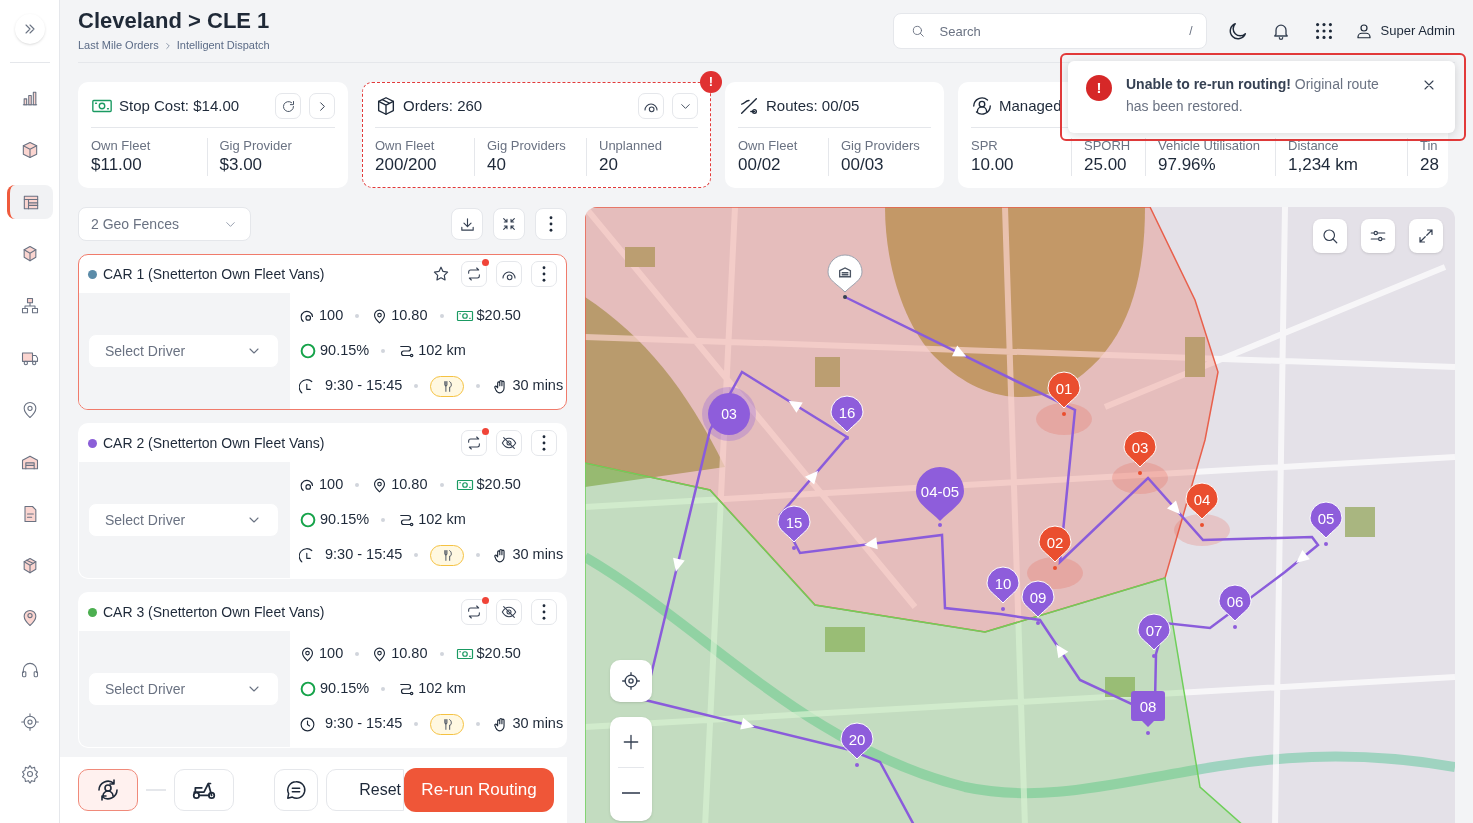 The height and width of the screenshot is (823, 1473). I want to click on driver-swap-button, so click(108, 790).